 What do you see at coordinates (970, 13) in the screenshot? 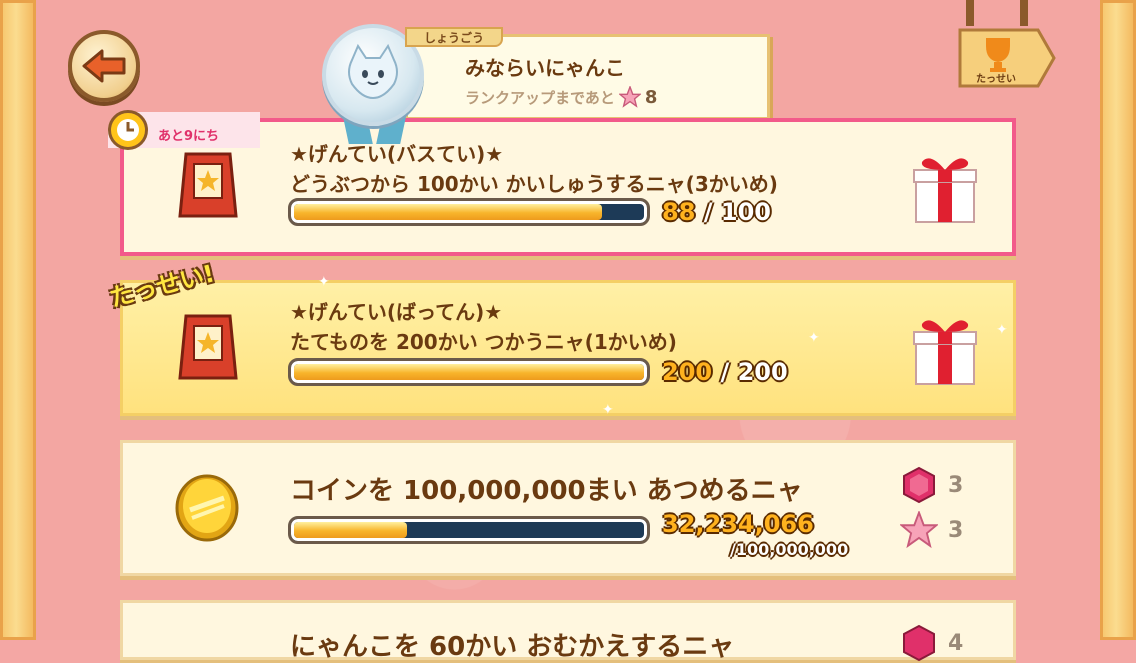
I see `sign-post-left` at bounding box center [970, 13].